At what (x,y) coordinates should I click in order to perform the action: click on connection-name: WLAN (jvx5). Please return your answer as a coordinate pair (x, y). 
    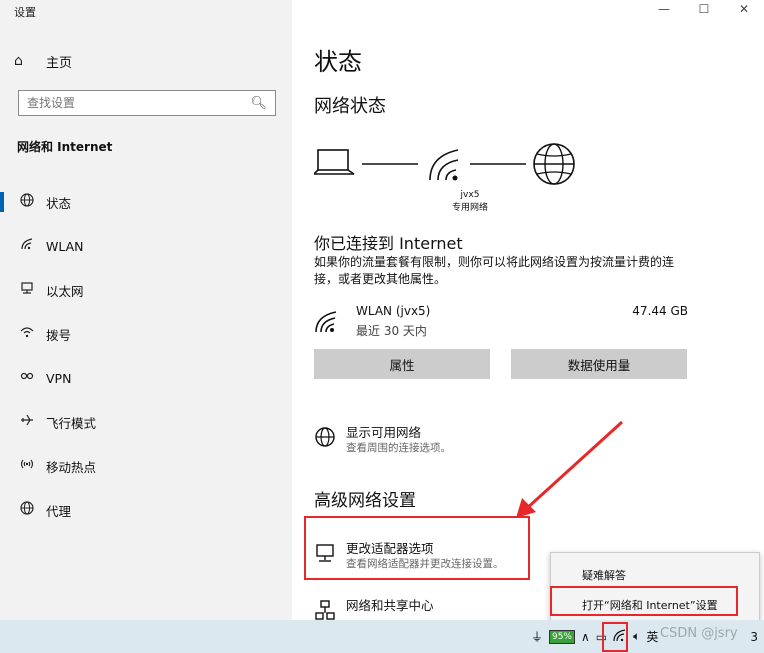
    Looking at the image, I should click on (393, 311).